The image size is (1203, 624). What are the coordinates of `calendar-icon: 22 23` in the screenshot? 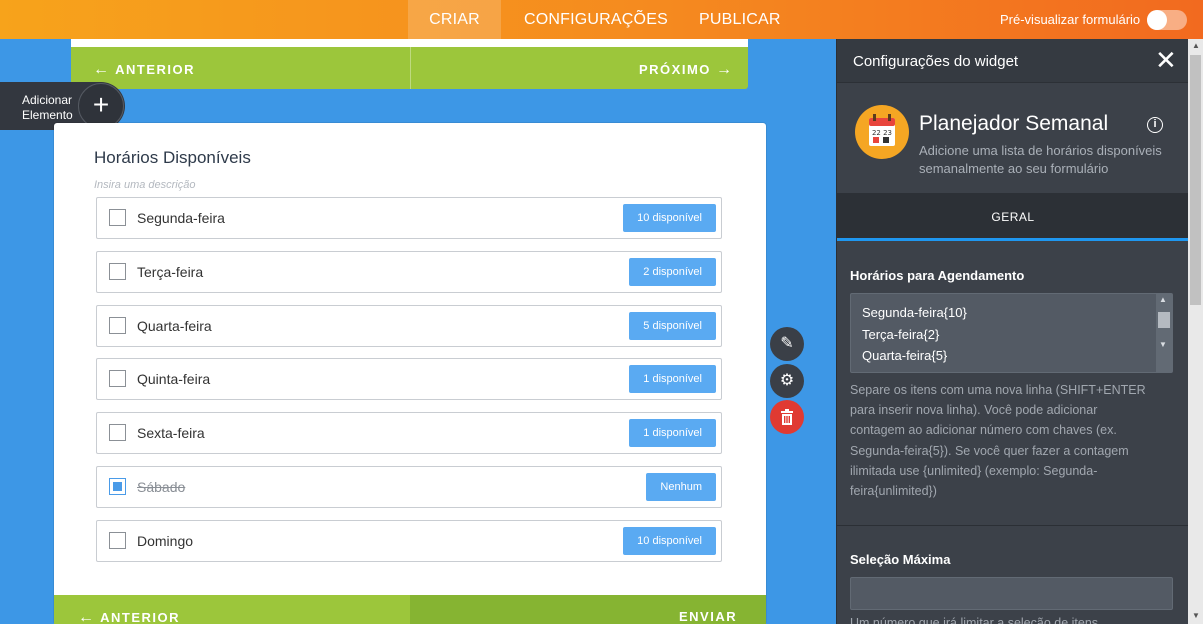 It's located at (882, 132).